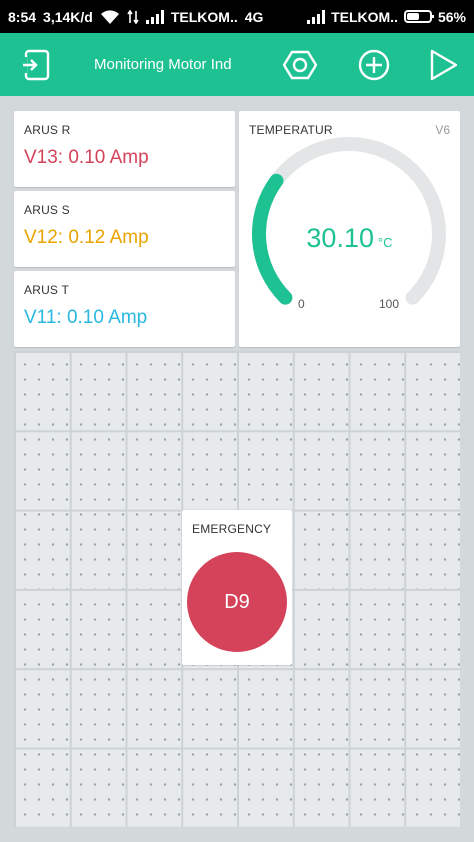  I want to click on gauge-readout: 30.10 °C, so click(349, 238).